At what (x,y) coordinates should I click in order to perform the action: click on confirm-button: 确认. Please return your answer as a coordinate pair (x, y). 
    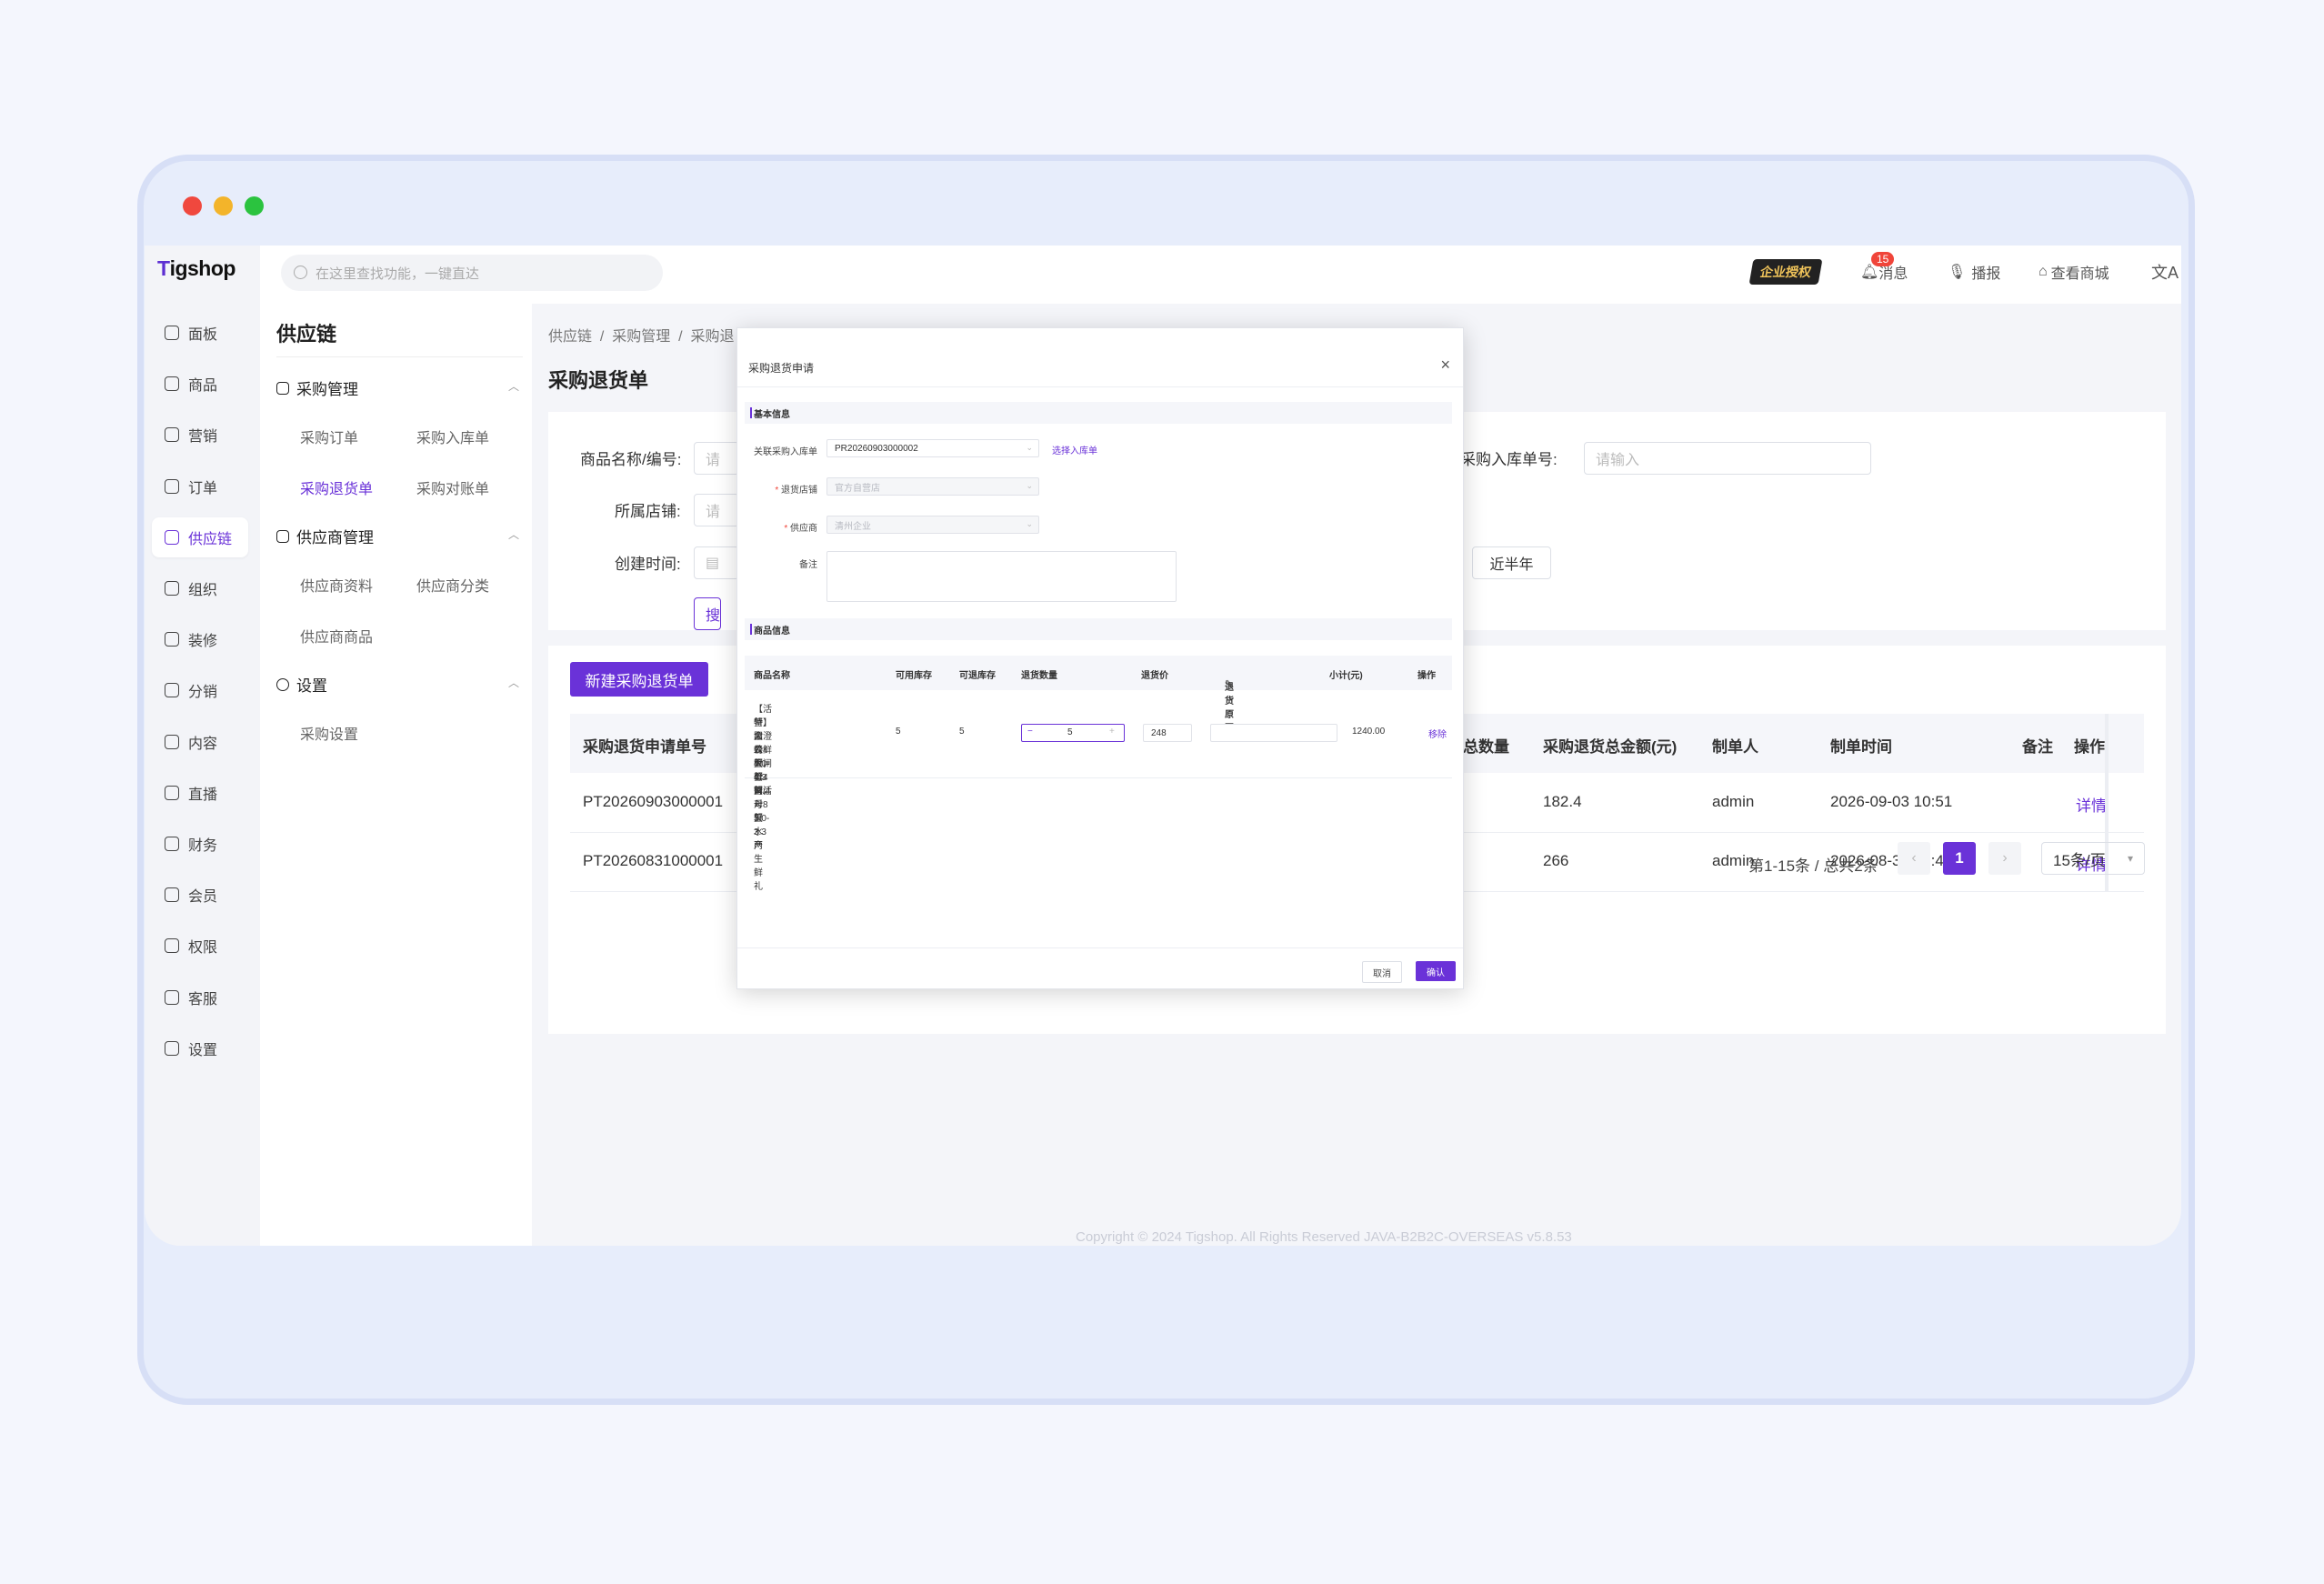
    Looking at the image, I should click on (1436, 971).